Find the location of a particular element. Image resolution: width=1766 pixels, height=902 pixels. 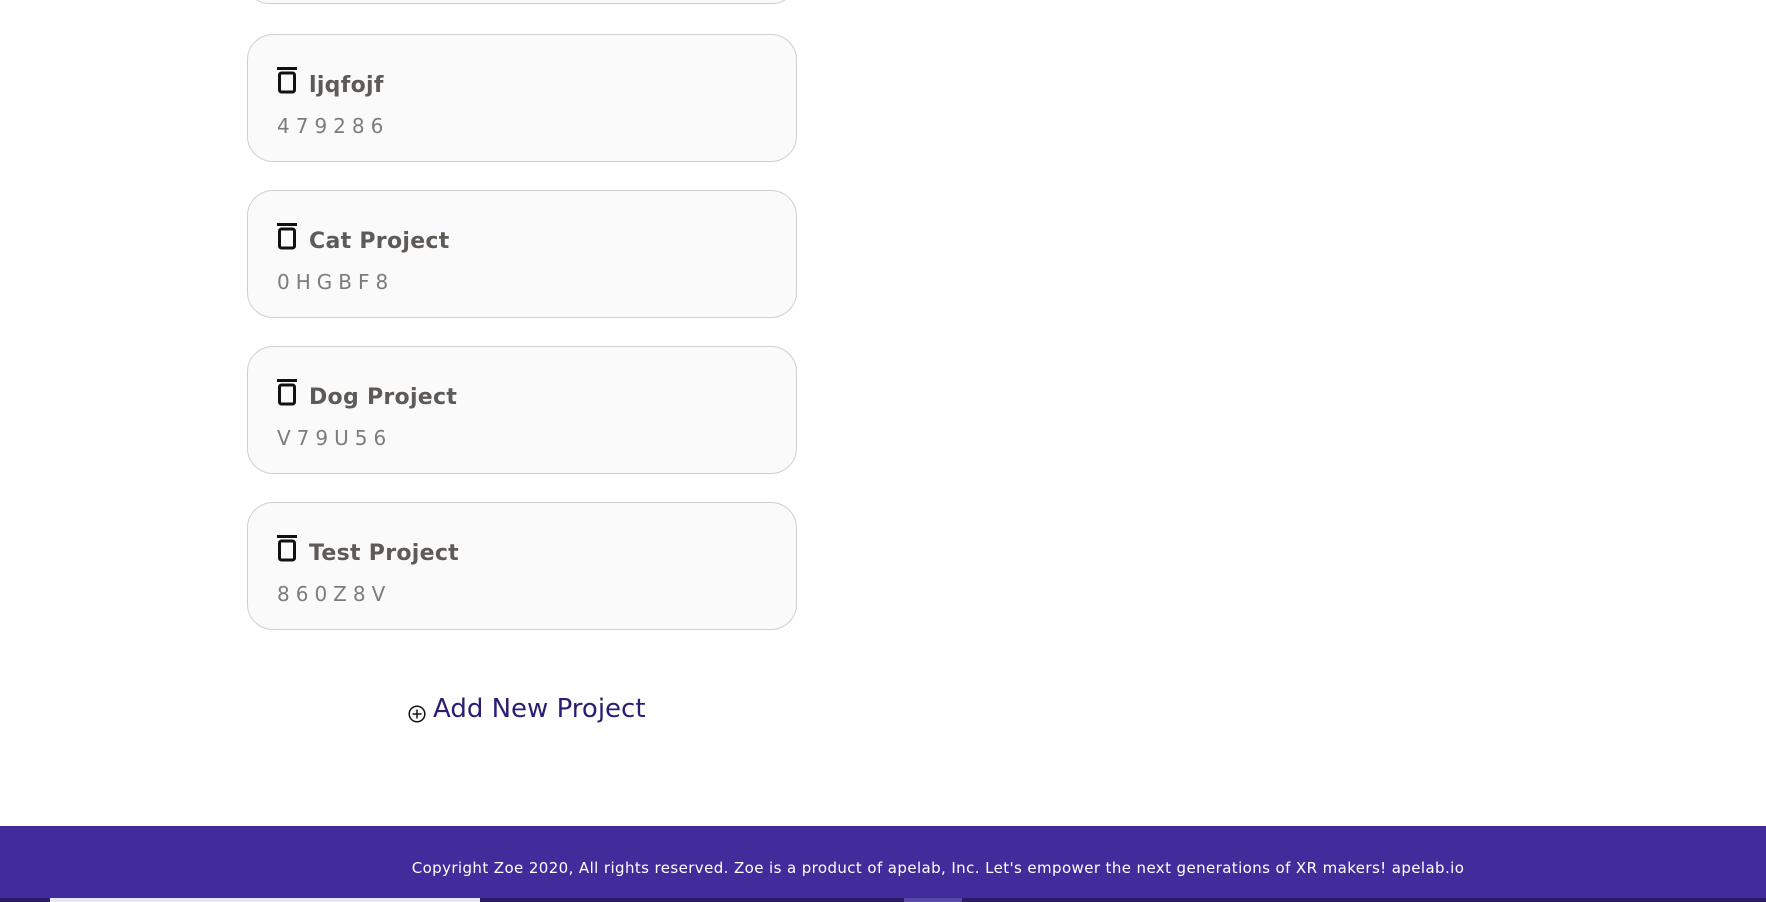

add-new-project-label: Add New Project is located at coordinates (539, 709).